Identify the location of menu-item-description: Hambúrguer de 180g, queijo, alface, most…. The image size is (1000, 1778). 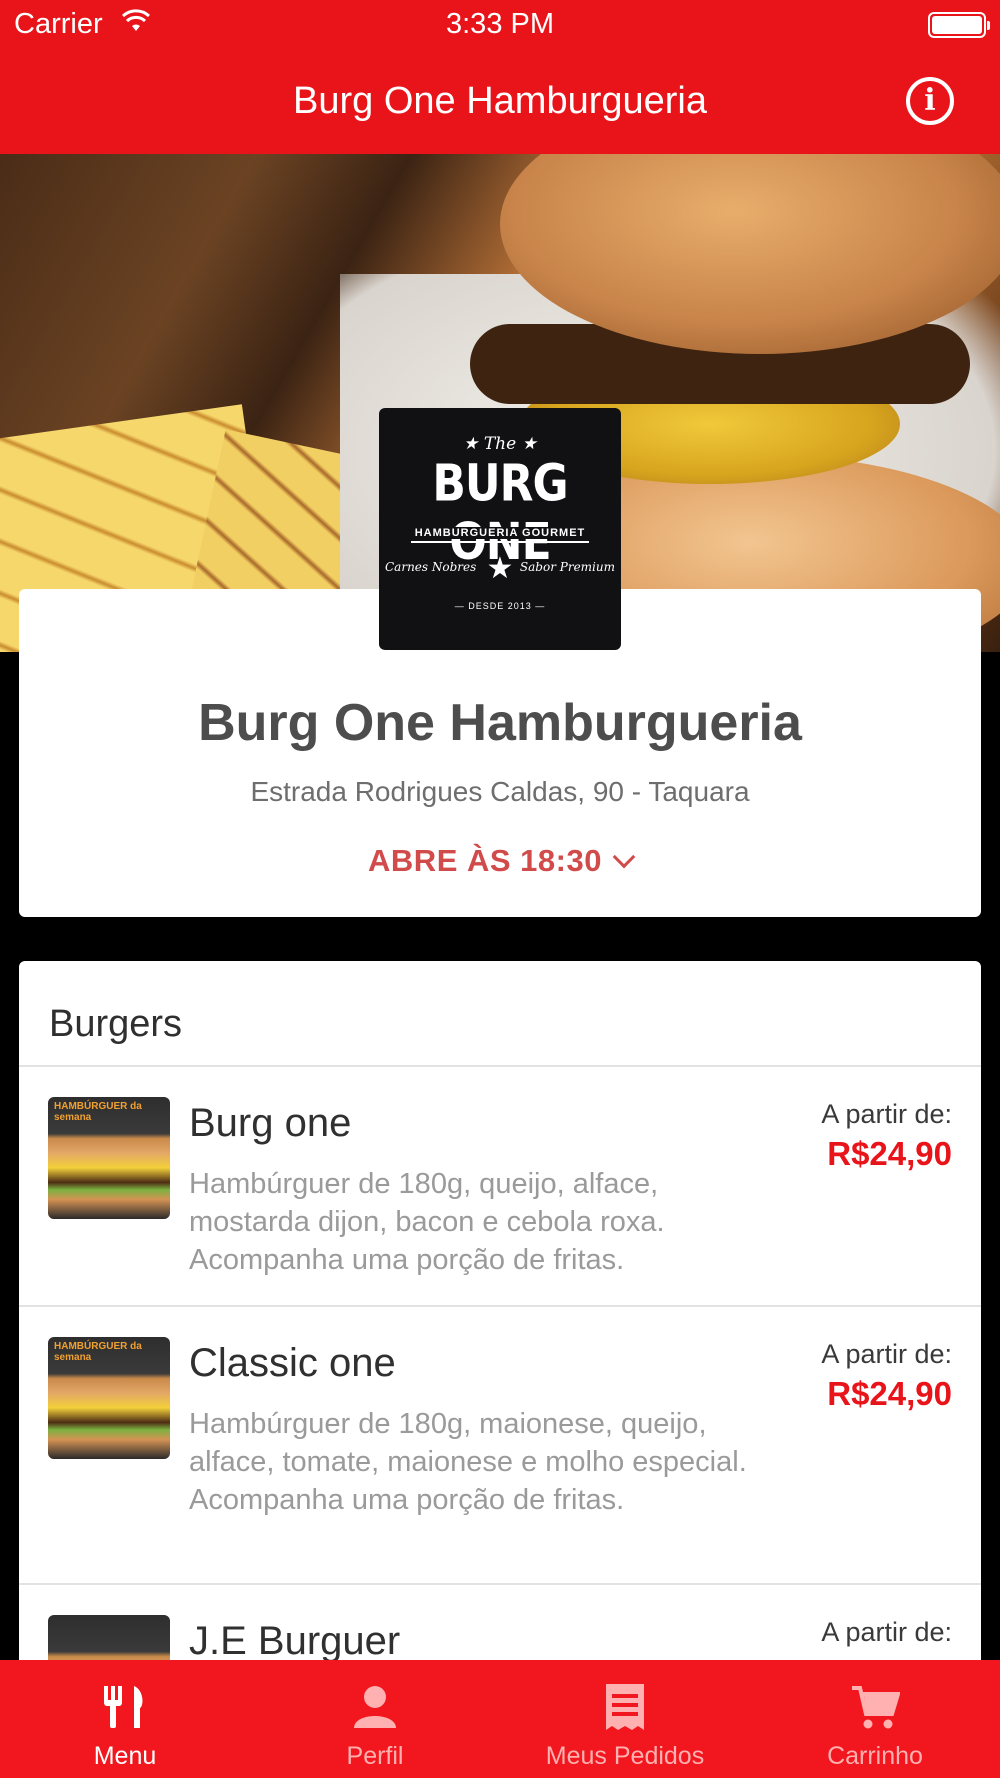
(427, 1222).